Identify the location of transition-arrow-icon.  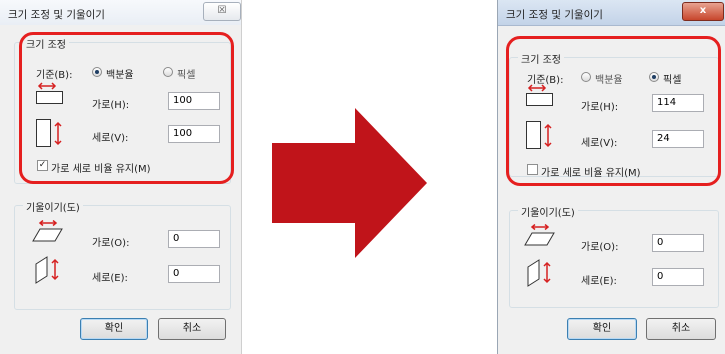
(349, 183).